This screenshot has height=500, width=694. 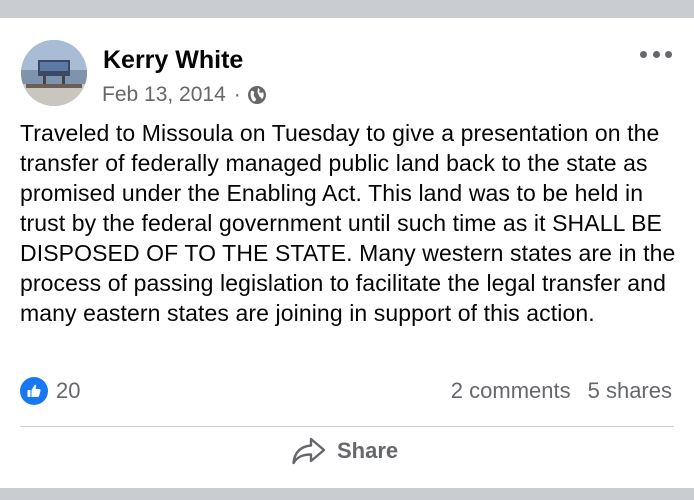 I want to click on avatar, so click(x=54, y=73).